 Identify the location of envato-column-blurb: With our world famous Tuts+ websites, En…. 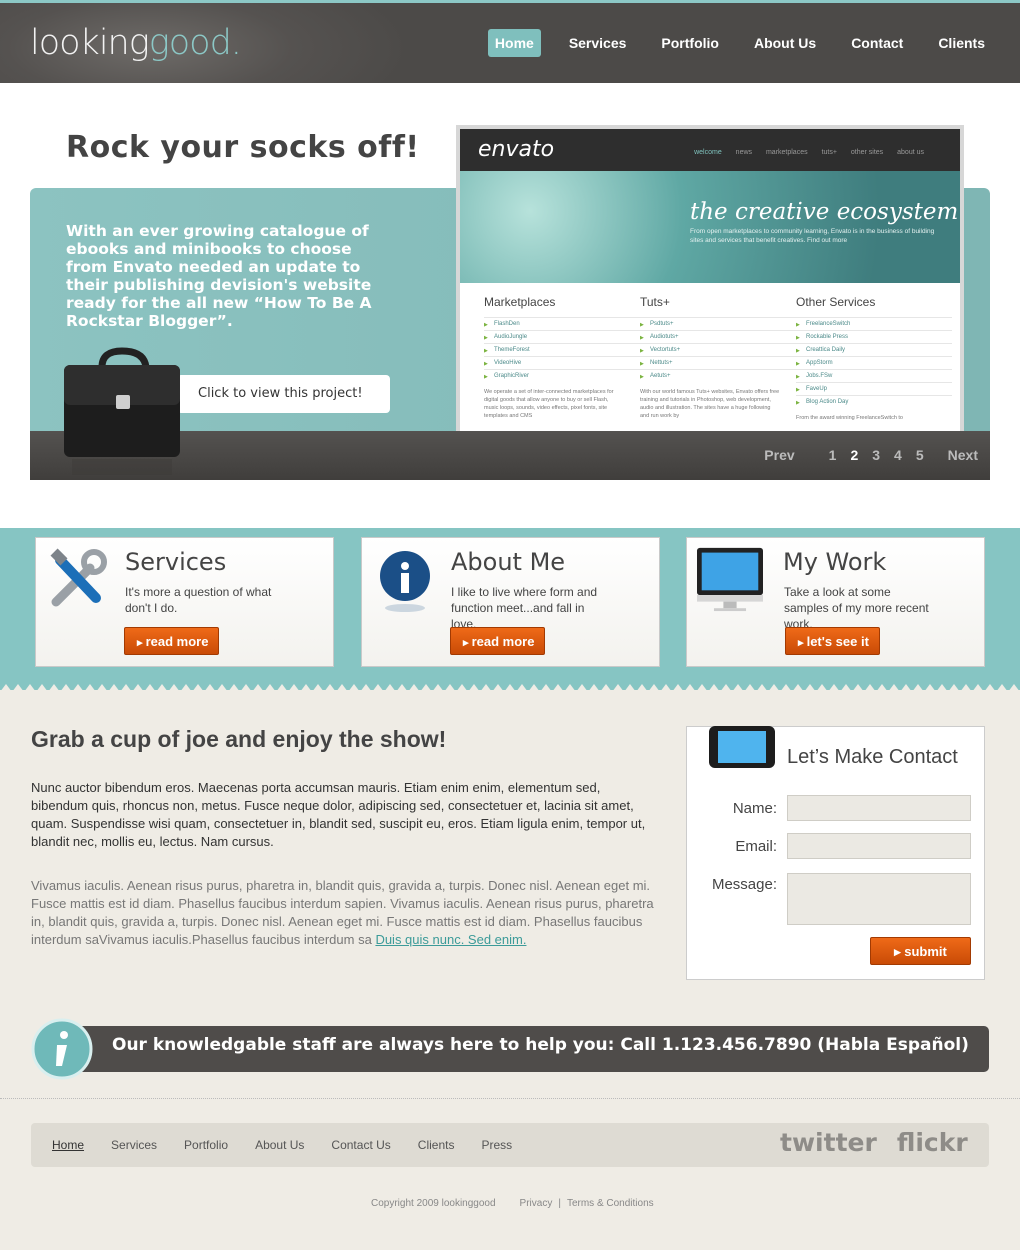
(710, 404).